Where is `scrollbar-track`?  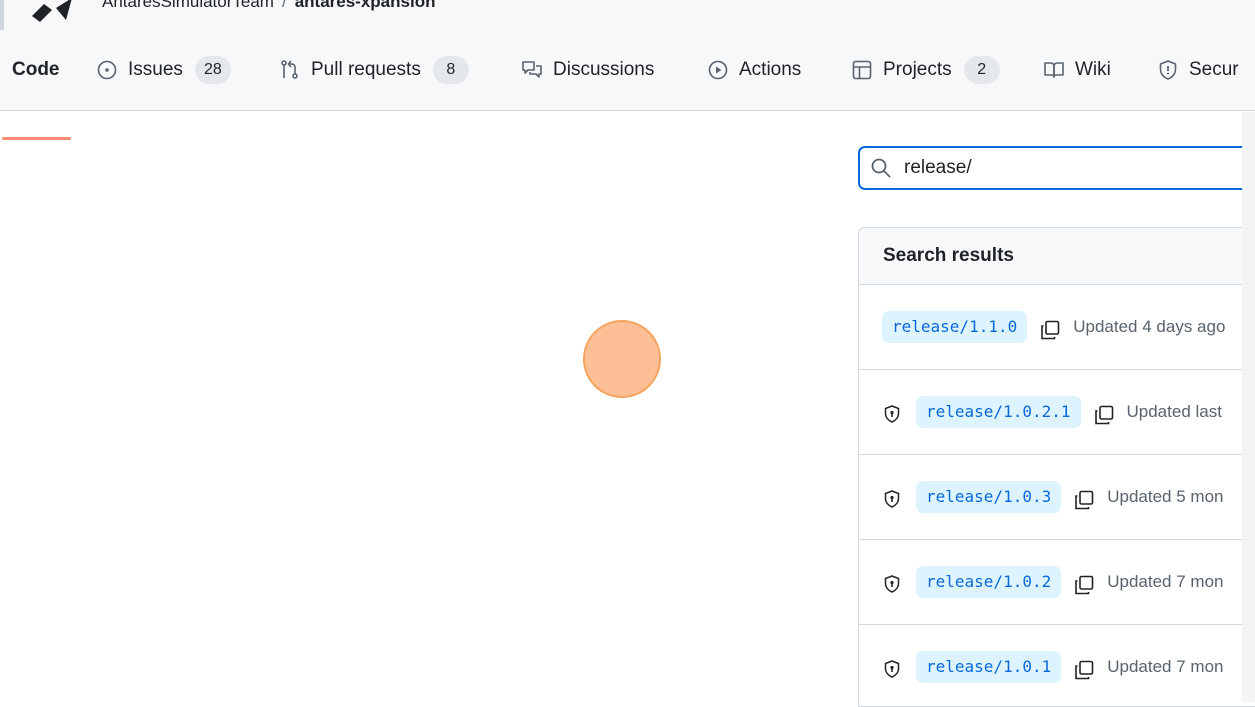 scrollbar-track is located at coordinates (1248, 407).